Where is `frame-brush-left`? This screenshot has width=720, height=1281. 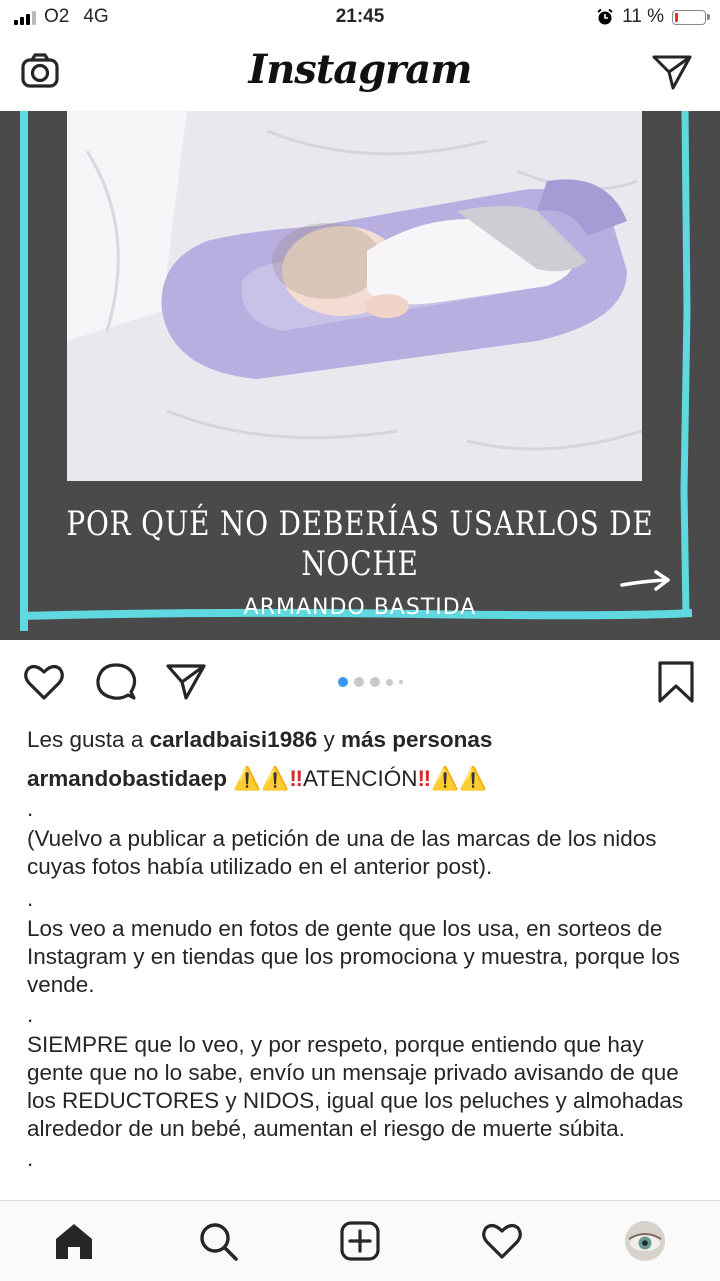 frame-brush-left is located at coordinates (24, 371).